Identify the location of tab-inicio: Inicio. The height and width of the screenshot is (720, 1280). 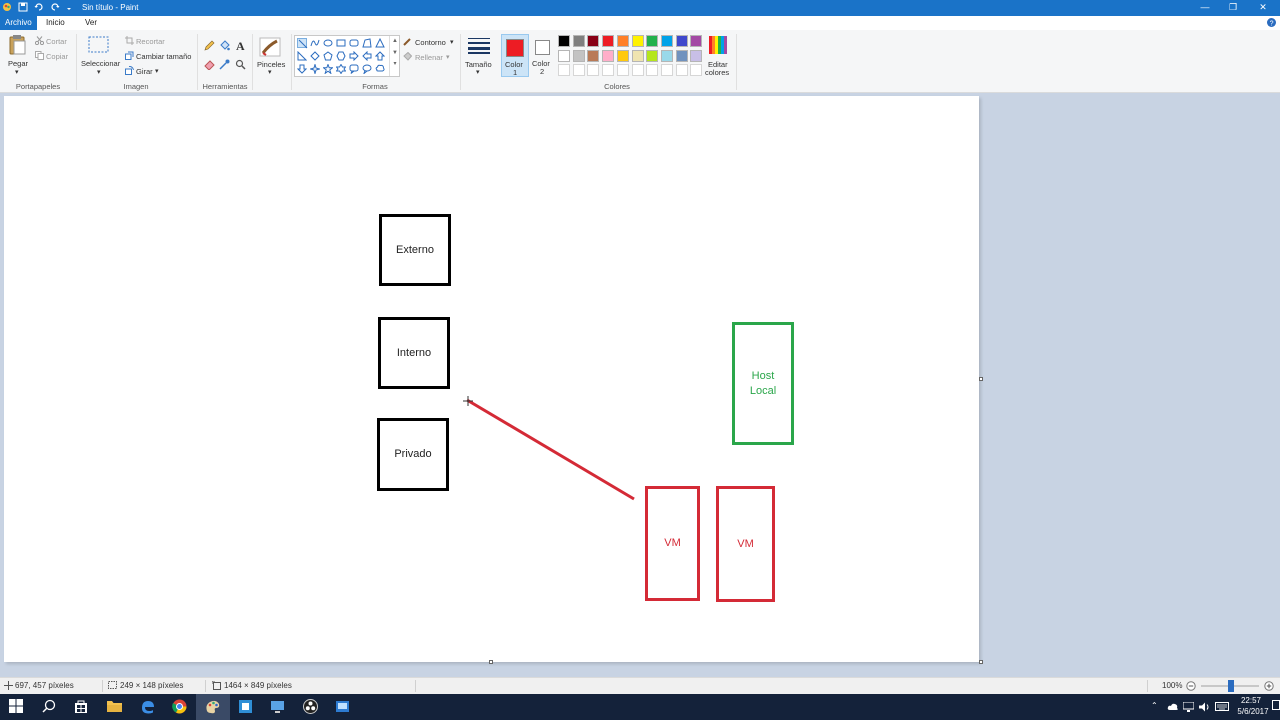
(55, 23).